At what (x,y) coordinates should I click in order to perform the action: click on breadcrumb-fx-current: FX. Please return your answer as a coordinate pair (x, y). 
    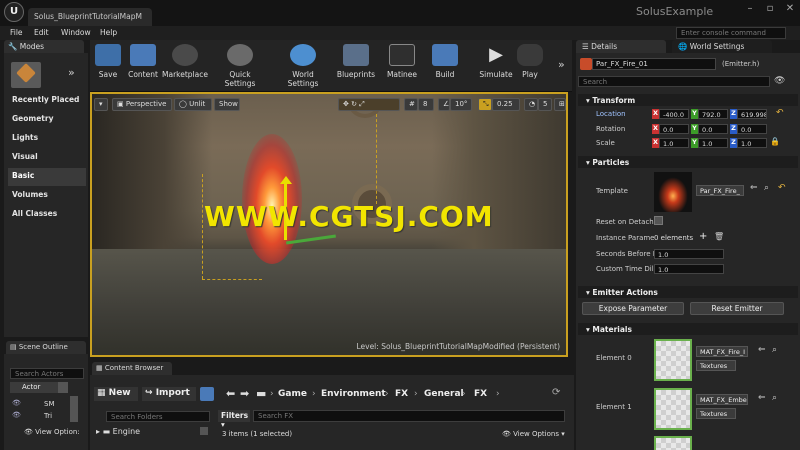
    Looking at the image, I should click on (480, 394).